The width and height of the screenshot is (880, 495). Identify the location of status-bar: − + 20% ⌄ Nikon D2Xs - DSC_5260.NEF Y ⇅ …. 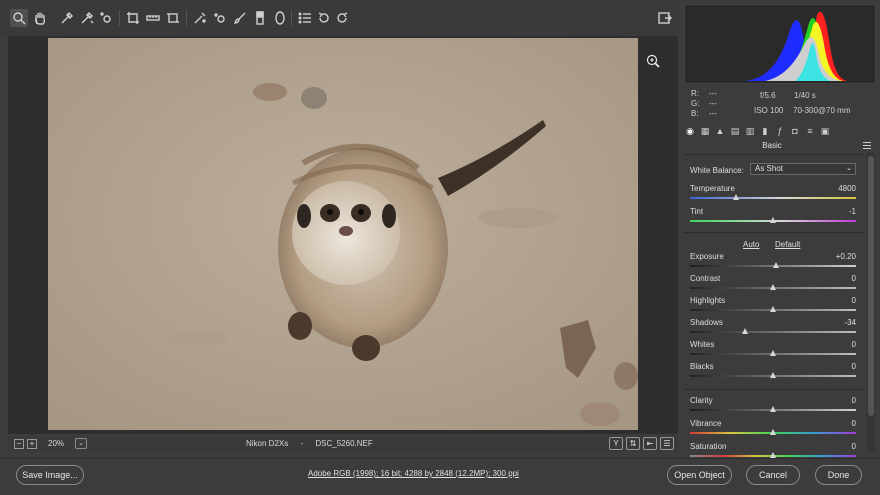
(343, 444).